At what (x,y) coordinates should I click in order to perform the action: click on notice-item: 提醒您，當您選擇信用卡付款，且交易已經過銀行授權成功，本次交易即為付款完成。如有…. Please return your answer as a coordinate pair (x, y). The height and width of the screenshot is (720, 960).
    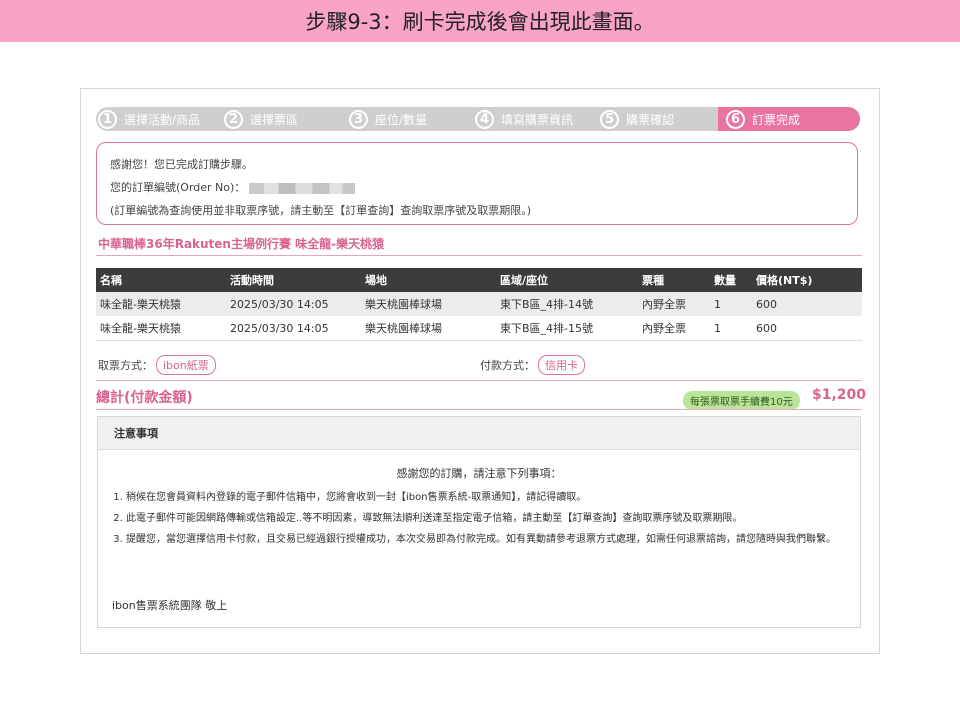
    Looking at the image, I should click on (491, 540).